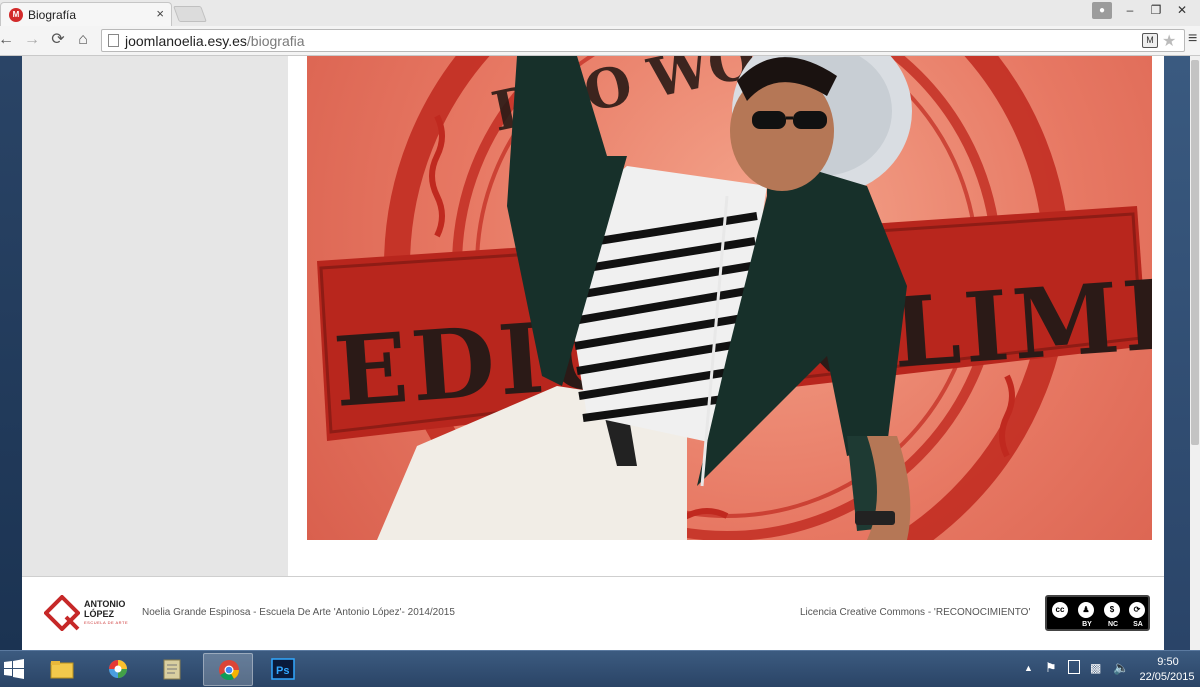 The width and height of the screenshot is (1200, 687). I want to click on taskbar-internet-explorer, so click(118, 669).